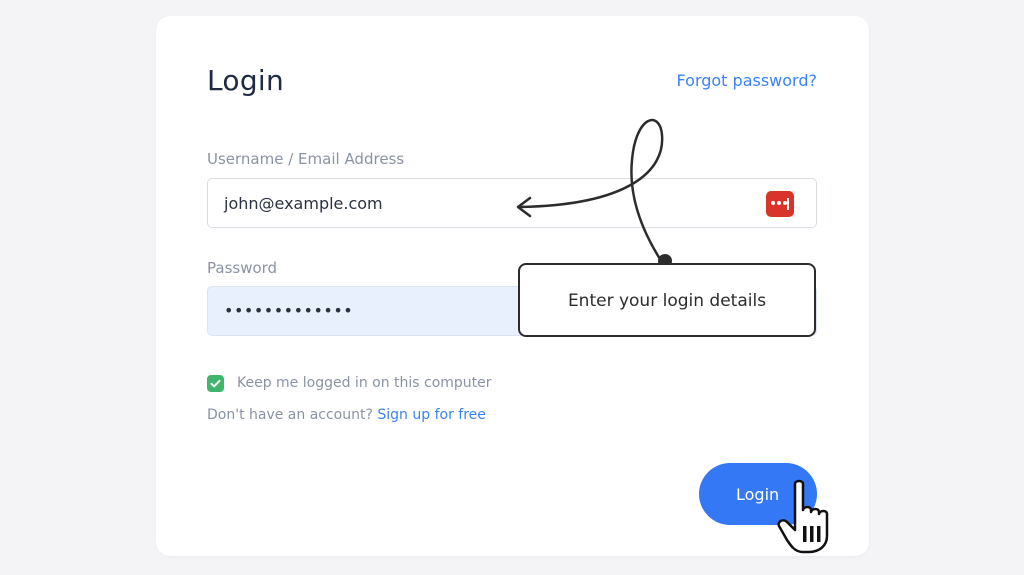 Image resolution: width=1024 pixels, height=575 pixels. I want to click on signup-link: Sign up for free, so click(431, 415).